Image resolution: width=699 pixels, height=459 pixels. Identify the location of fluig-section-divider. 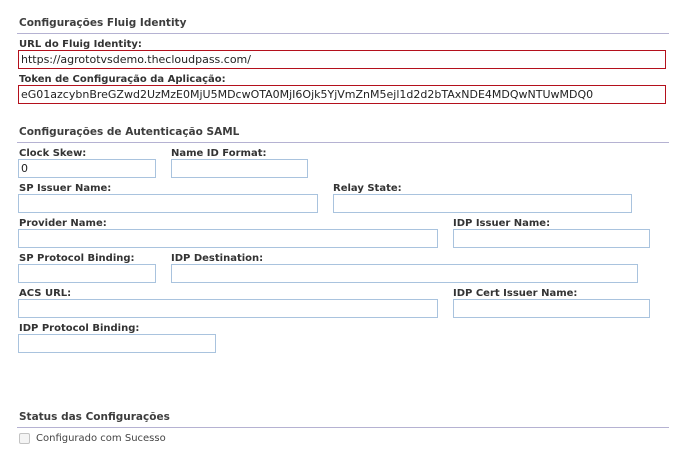
(343, 33).